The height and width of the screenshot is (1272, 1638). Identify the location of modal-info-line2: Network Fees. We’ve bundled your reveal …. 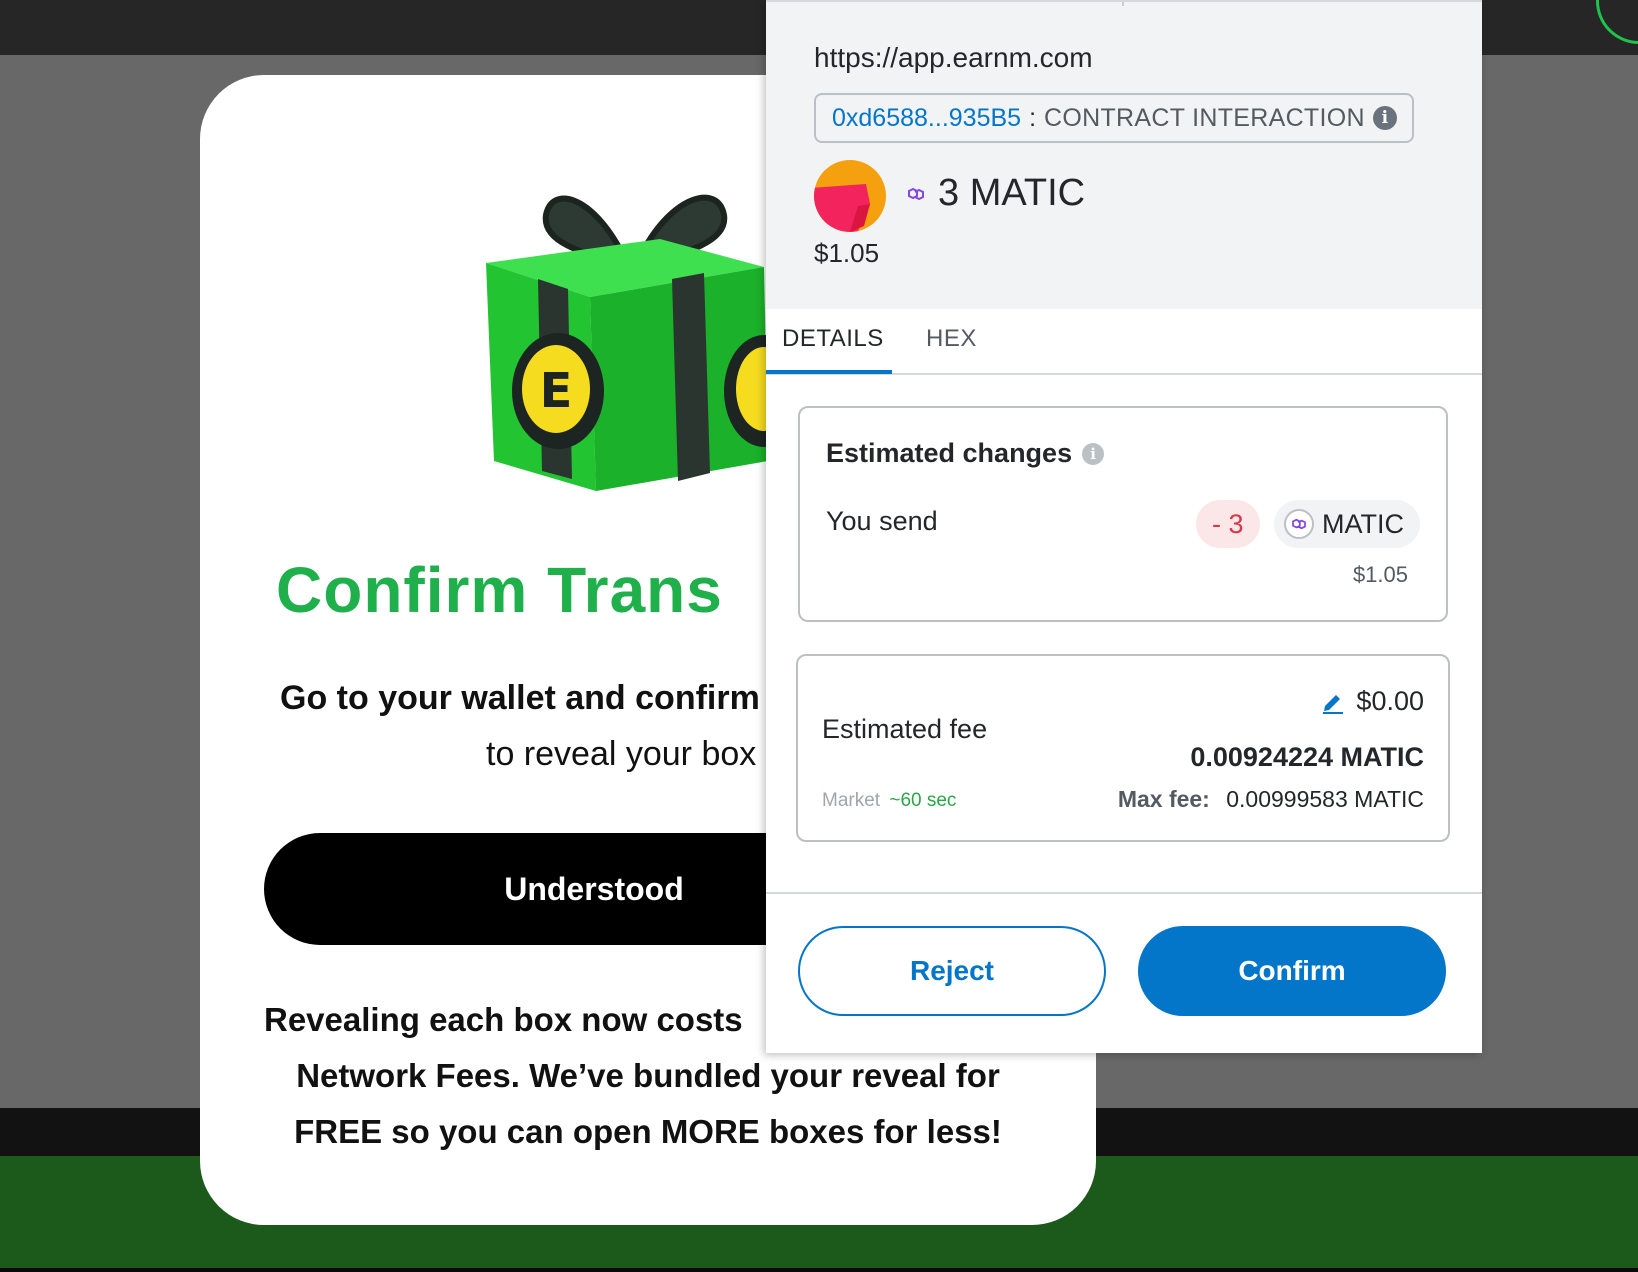
(648, 1075).